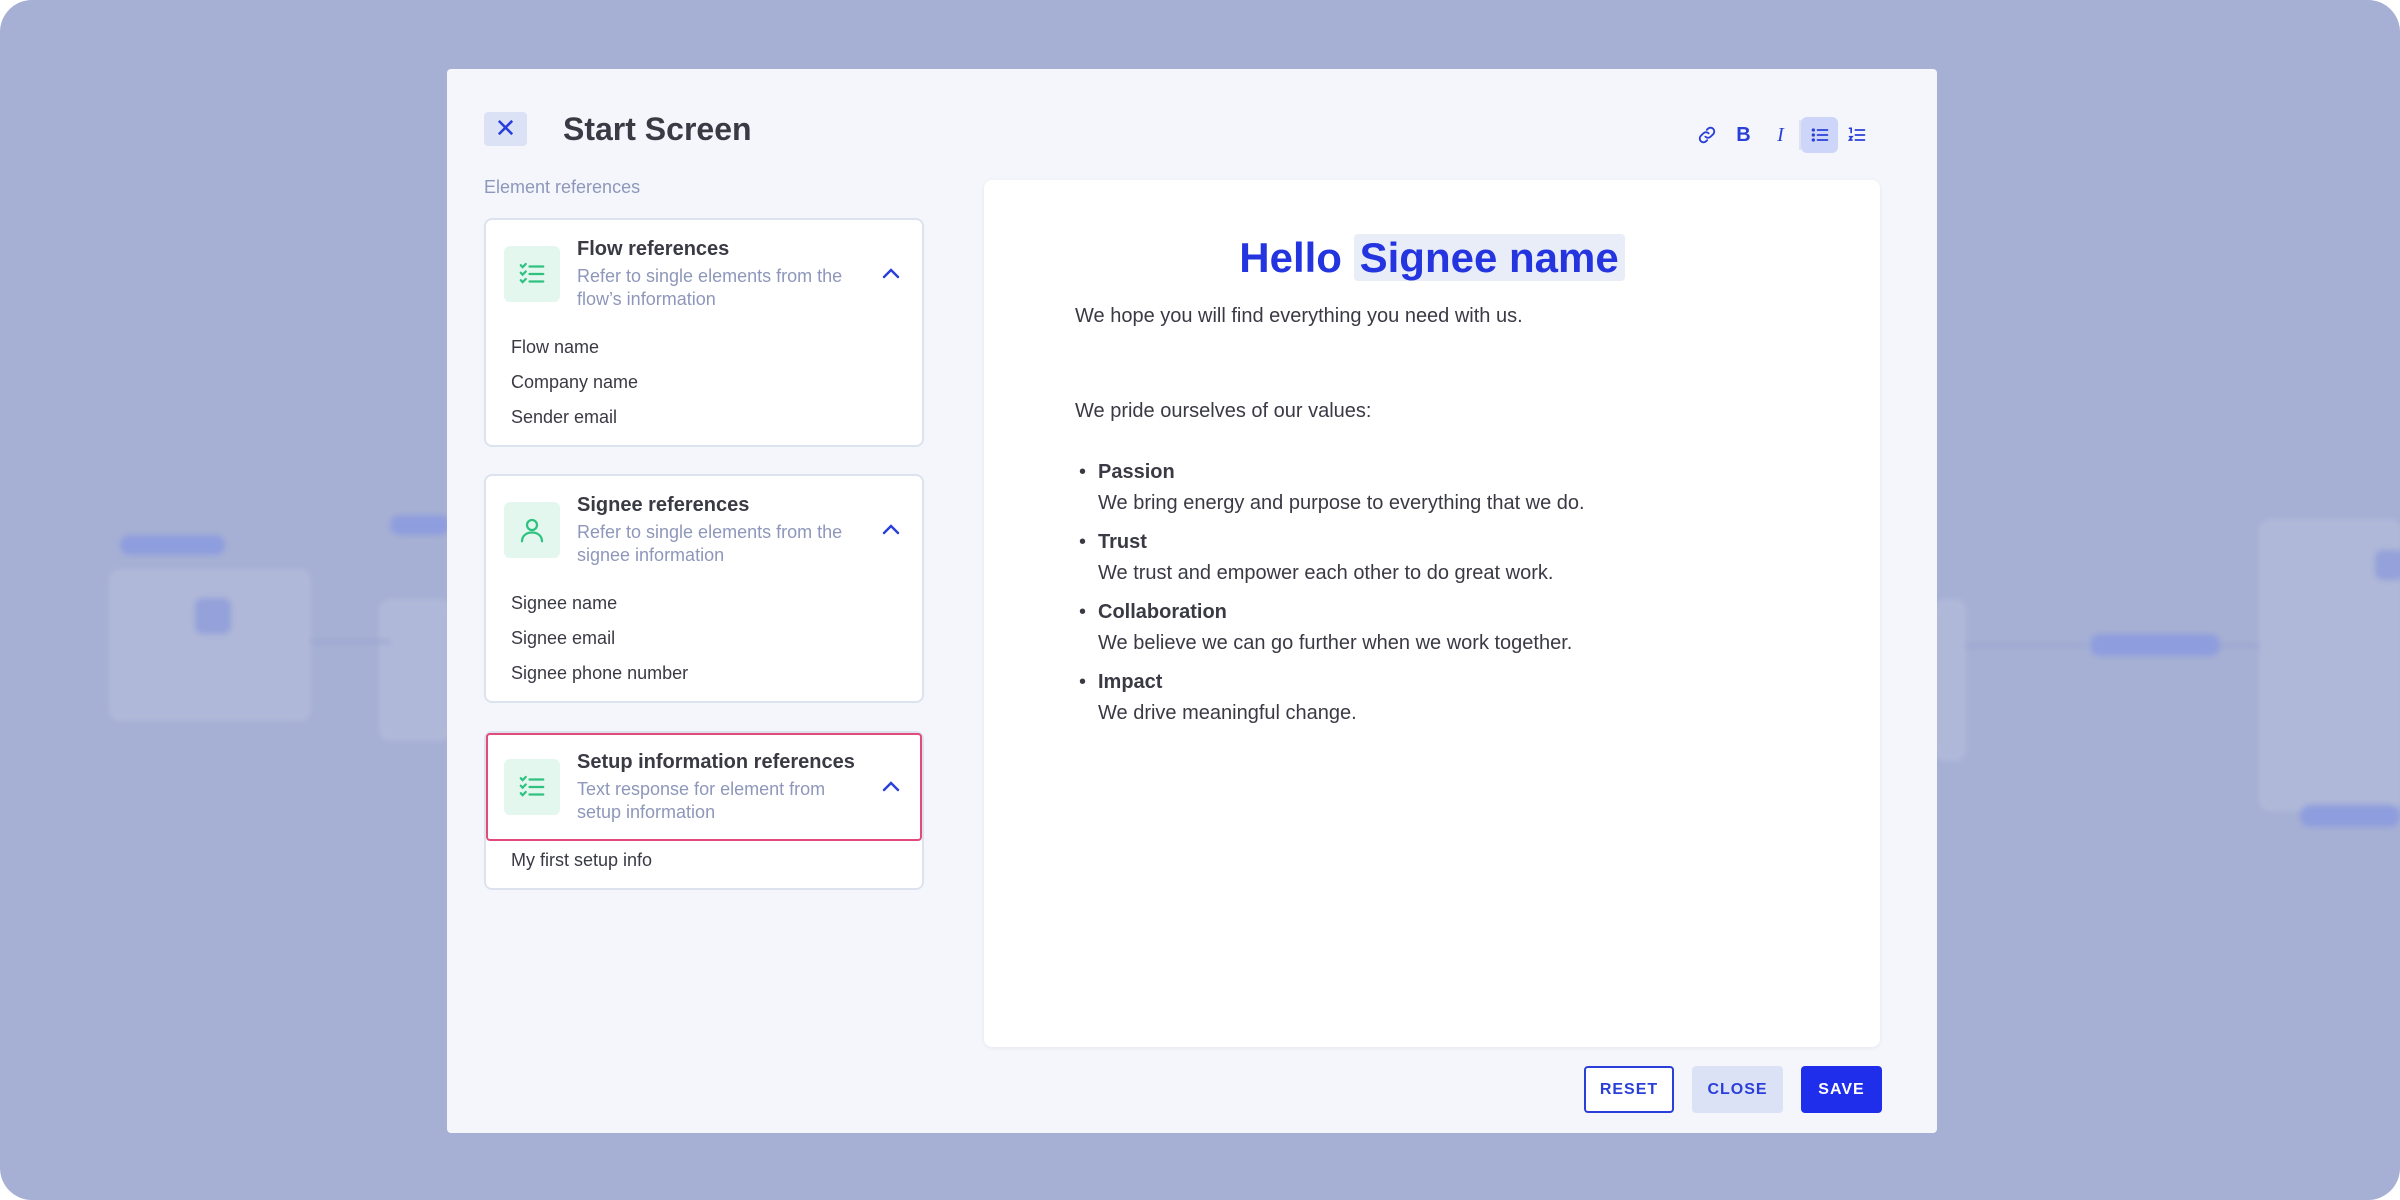 Image resolution: width=2400 pixels, height=1200 pixels. What do you see at coordinates (1122, 542) in the screenshot?
I see `list-item-title: Trust` at bounding box center [1122, 542].